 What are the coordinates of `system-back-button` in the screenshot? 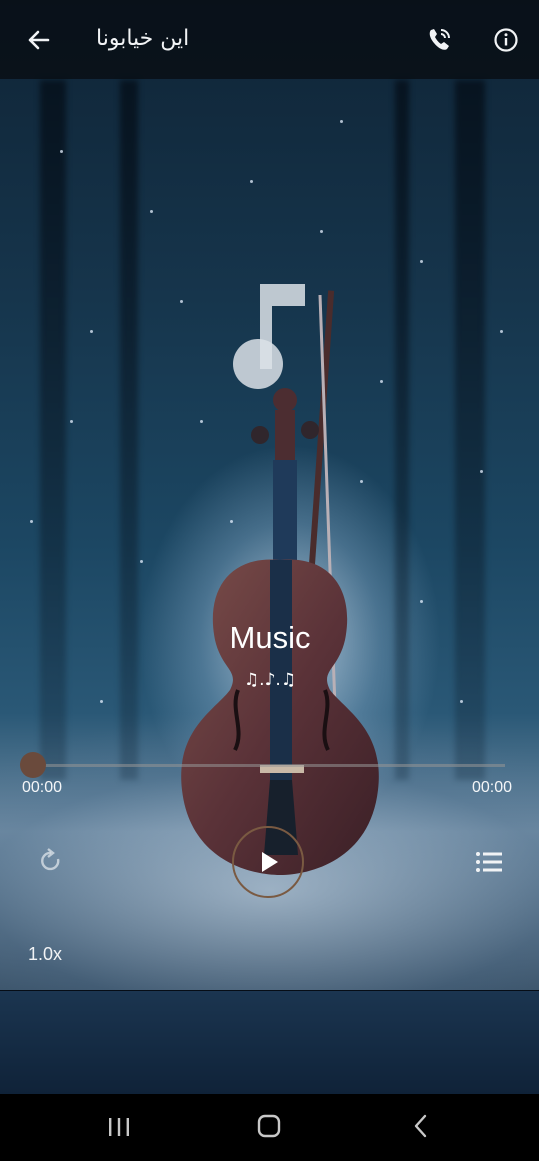 It's located at (421, 1126).